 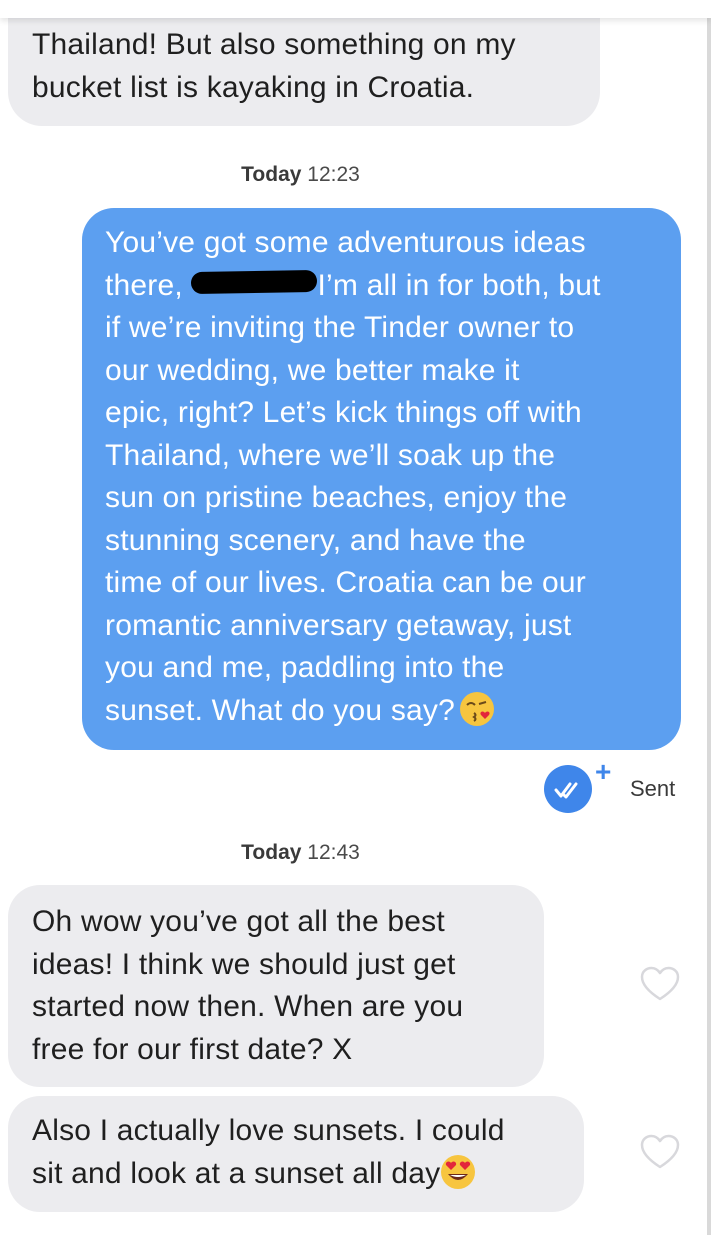 What do you see at coordinates (355, 9) in the screenshot?
I see `header-shadow` at bounding box center [355, 9].